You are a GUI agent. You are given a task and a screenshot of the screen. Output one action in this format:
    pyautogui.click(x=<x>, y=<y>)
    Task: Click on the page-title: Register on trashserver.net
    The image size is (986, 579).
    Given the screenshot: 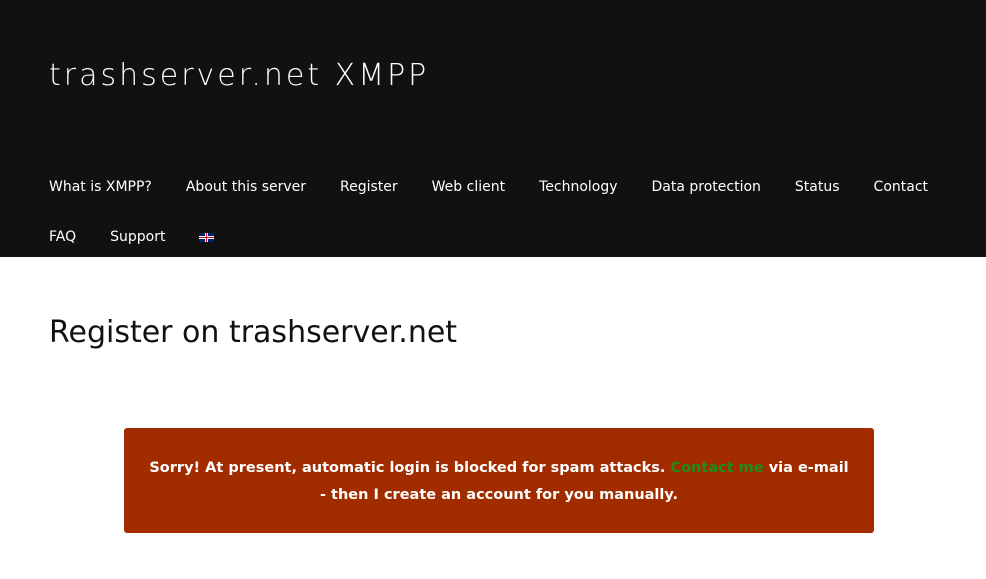 What is the action you would take?
    pyautogui.click(x=253, y=332)
    